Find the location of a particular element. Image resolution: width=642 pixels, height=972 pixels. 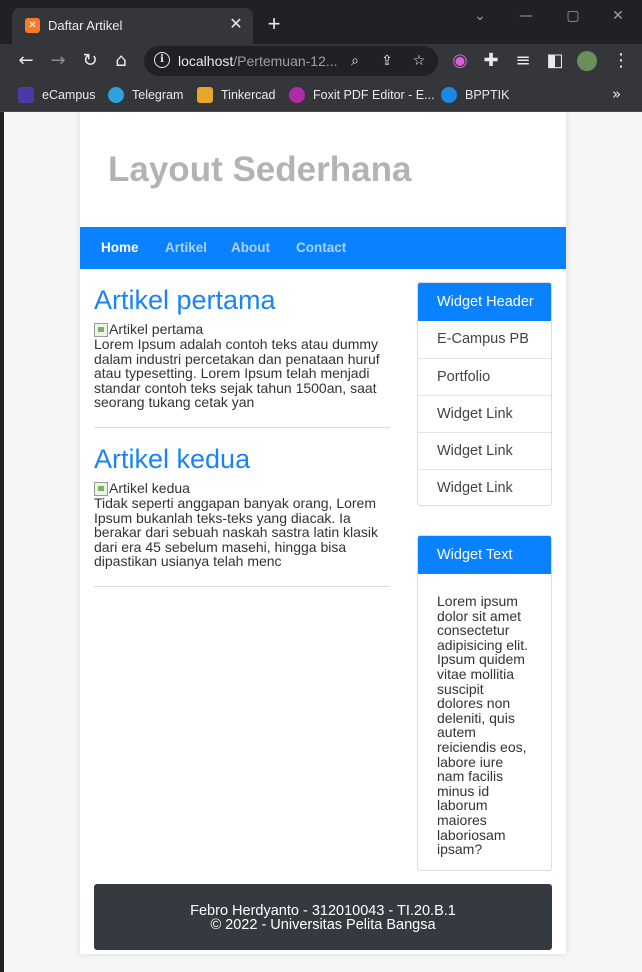

back-arrow-icon: ← is located at coordinates (26, 61).